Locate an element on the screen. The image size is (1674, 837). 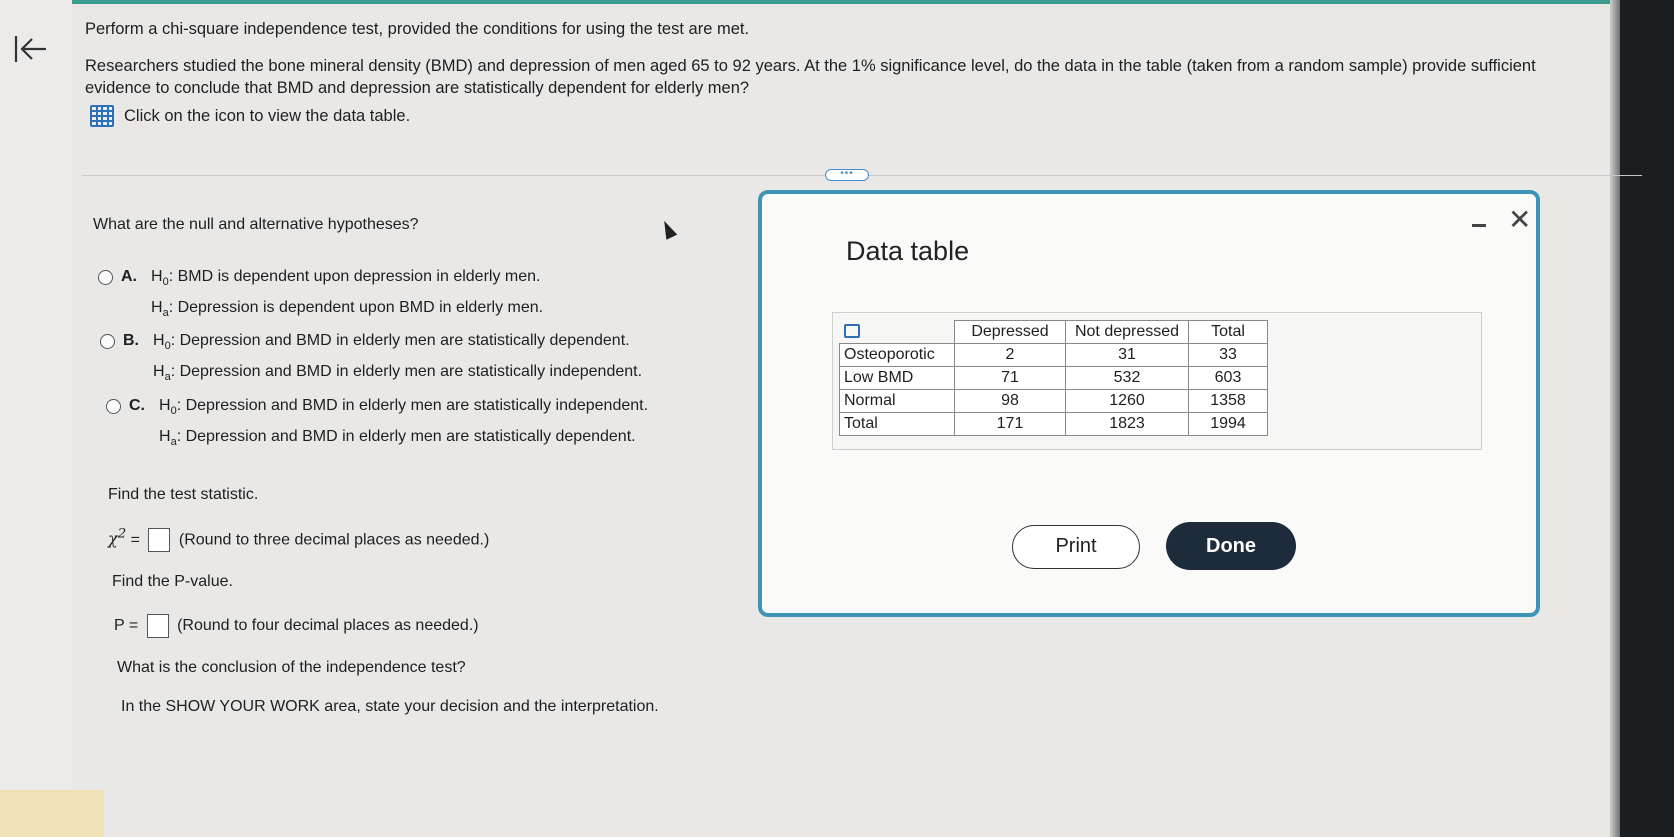
option-letter: B. is located at coordinates (131, 340).